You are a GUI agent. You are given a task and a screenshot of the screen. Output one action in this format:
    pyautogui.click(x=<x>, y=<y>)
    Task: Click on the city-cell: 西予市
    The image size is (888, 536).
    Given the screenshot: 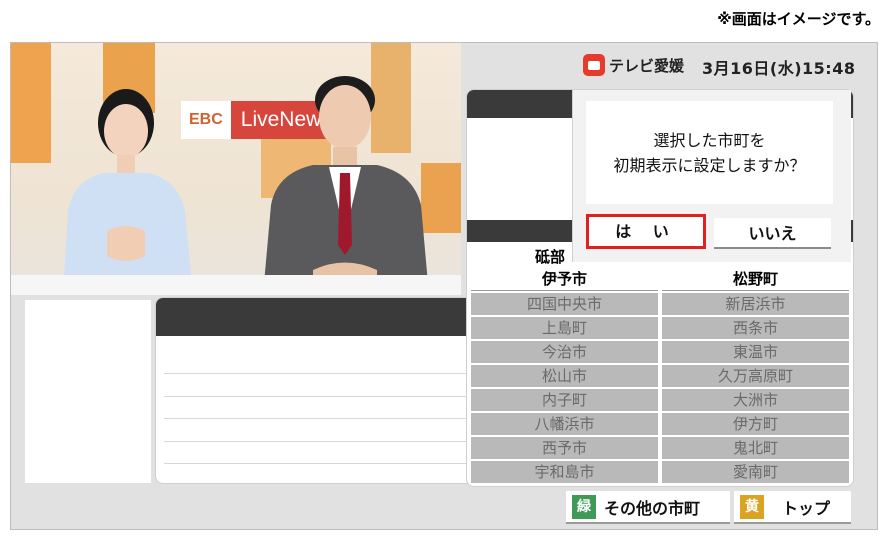 What is the action you would take?
    pyautogui.click(x=564, y=448)
    